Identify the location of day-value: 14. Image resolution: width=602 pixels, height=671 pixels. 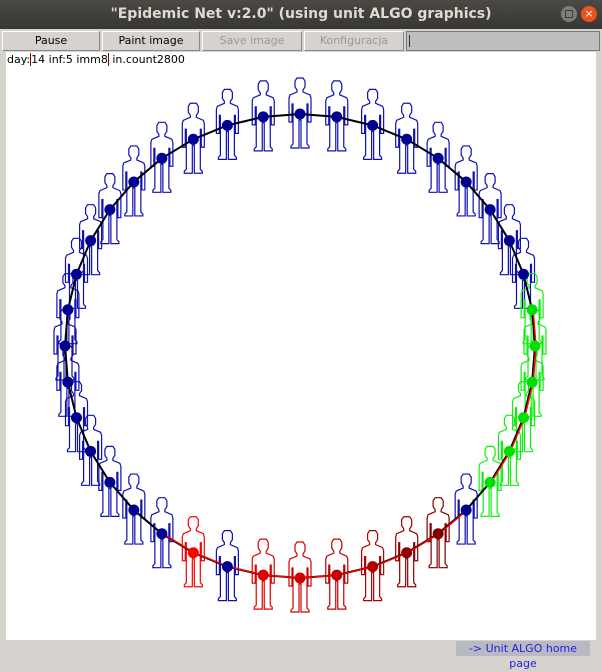
(38, 59).